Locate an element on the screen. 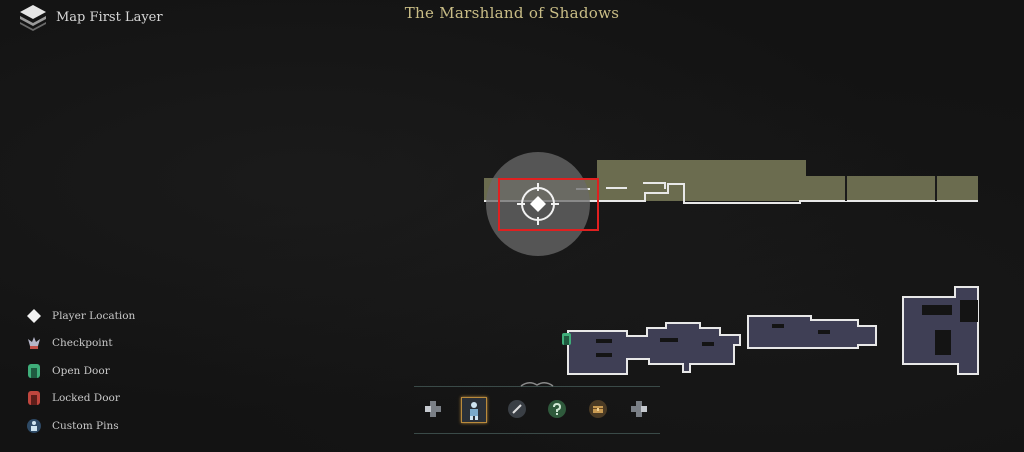 This screenshot has height=452, width=1024. sword-pin-button is located at coordinates (517, 409).